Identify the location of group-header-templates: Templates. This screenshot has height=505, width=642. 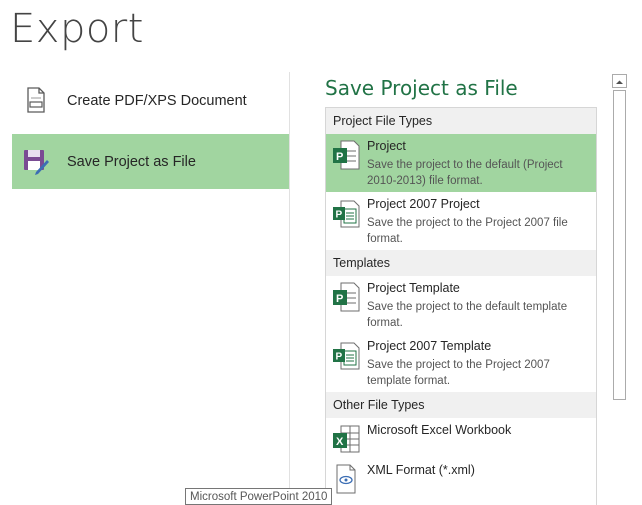
(461, 263).